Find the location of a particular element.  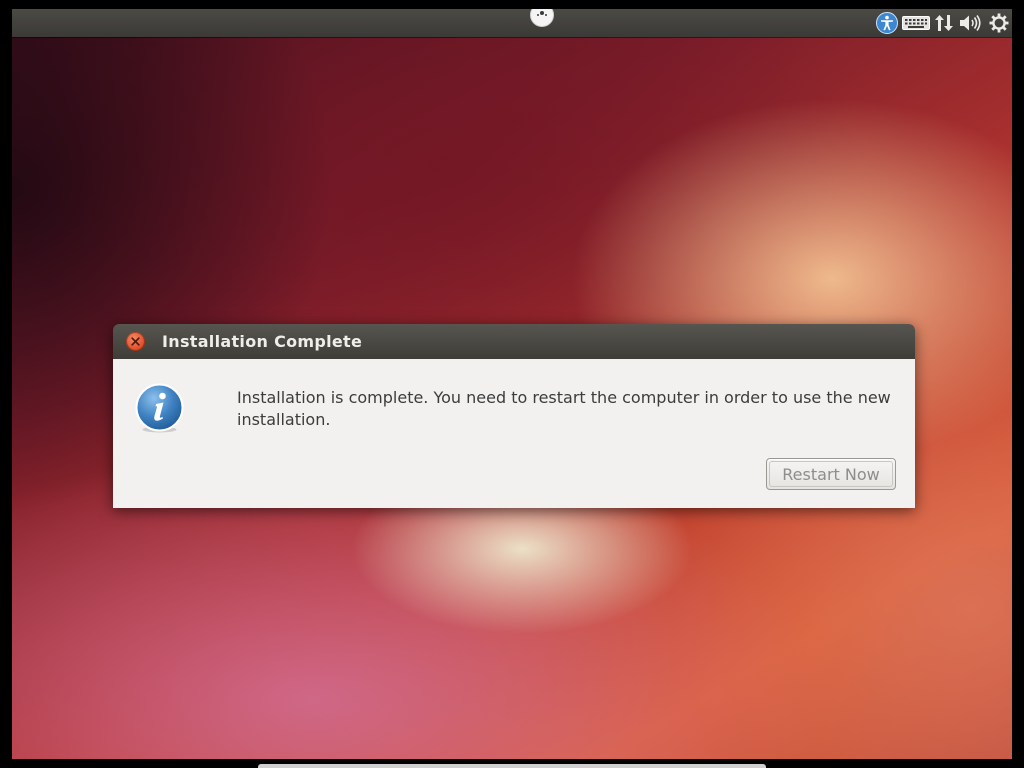

network-icon is located at coordinates (944, 23).